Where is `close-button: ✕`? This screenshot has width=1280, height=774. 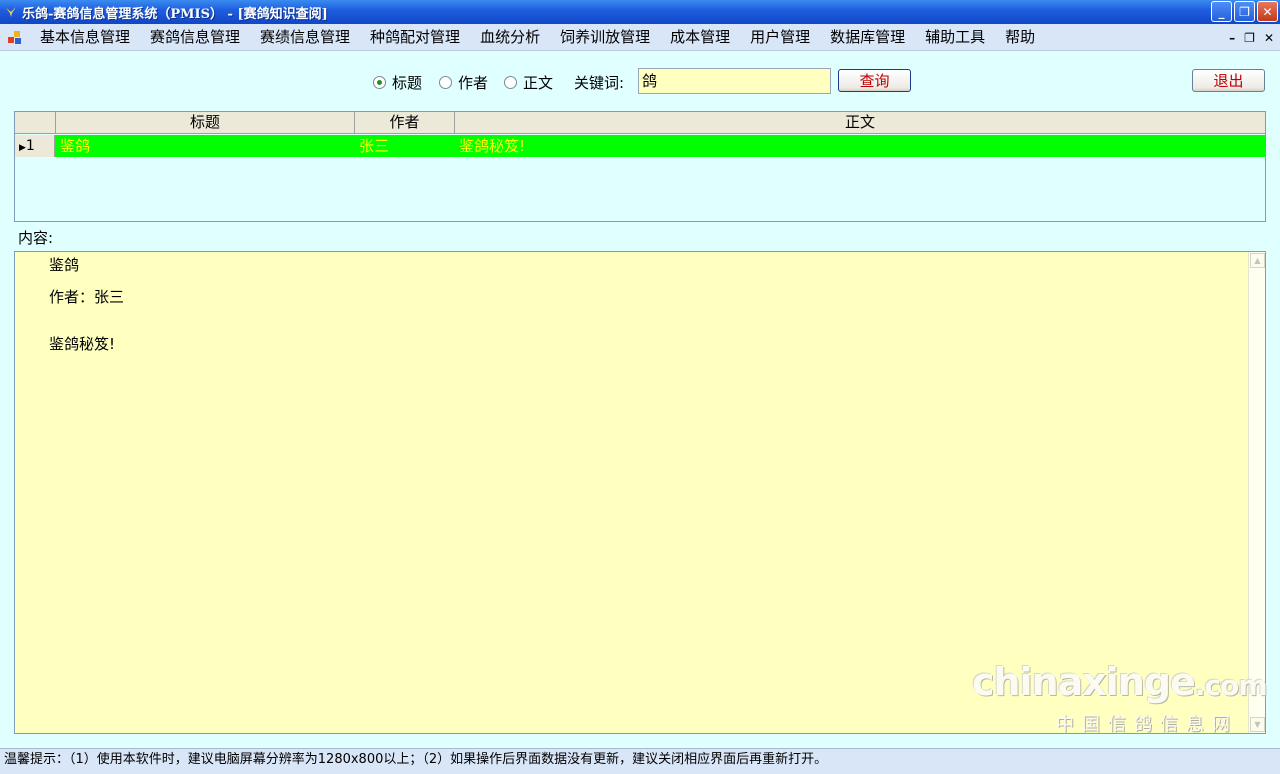 close-button: ✕ is located at coordinates (1267, 11).